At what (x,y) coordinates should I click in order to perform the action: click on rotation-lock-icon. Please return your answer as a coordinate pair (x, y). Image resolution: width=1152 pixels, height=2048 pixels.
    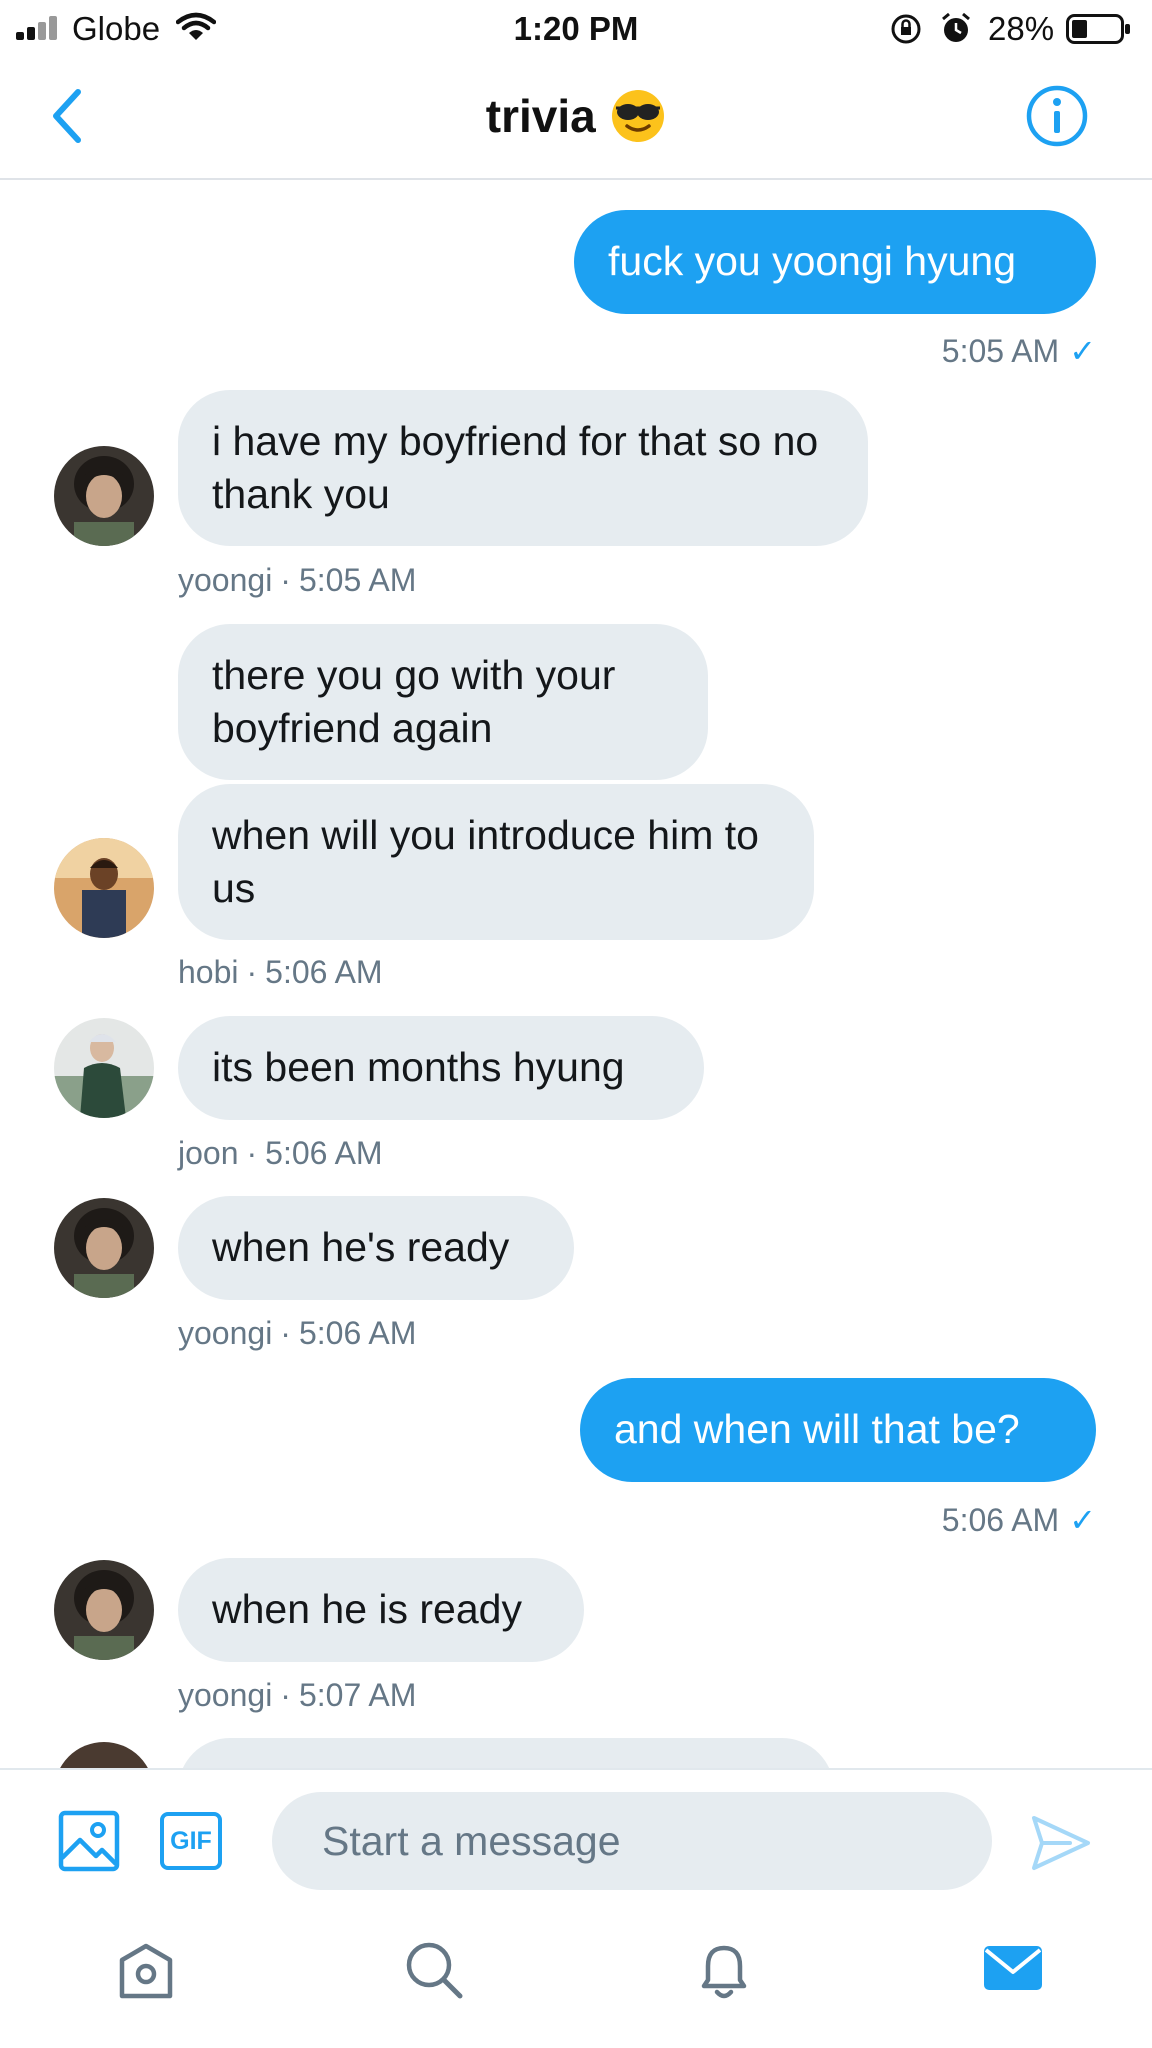
    Looking at the image, I should click on (906, 29).